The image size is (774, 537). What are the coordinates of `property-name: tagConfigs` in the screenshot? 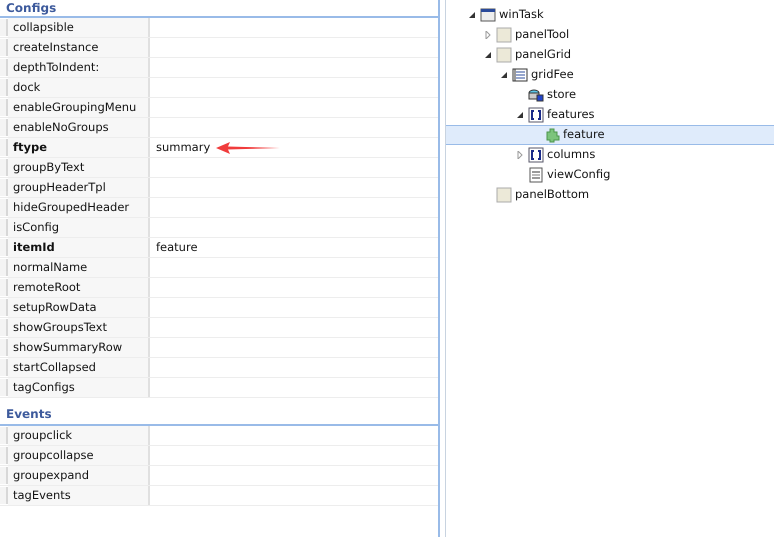 It's located at (79, 387).